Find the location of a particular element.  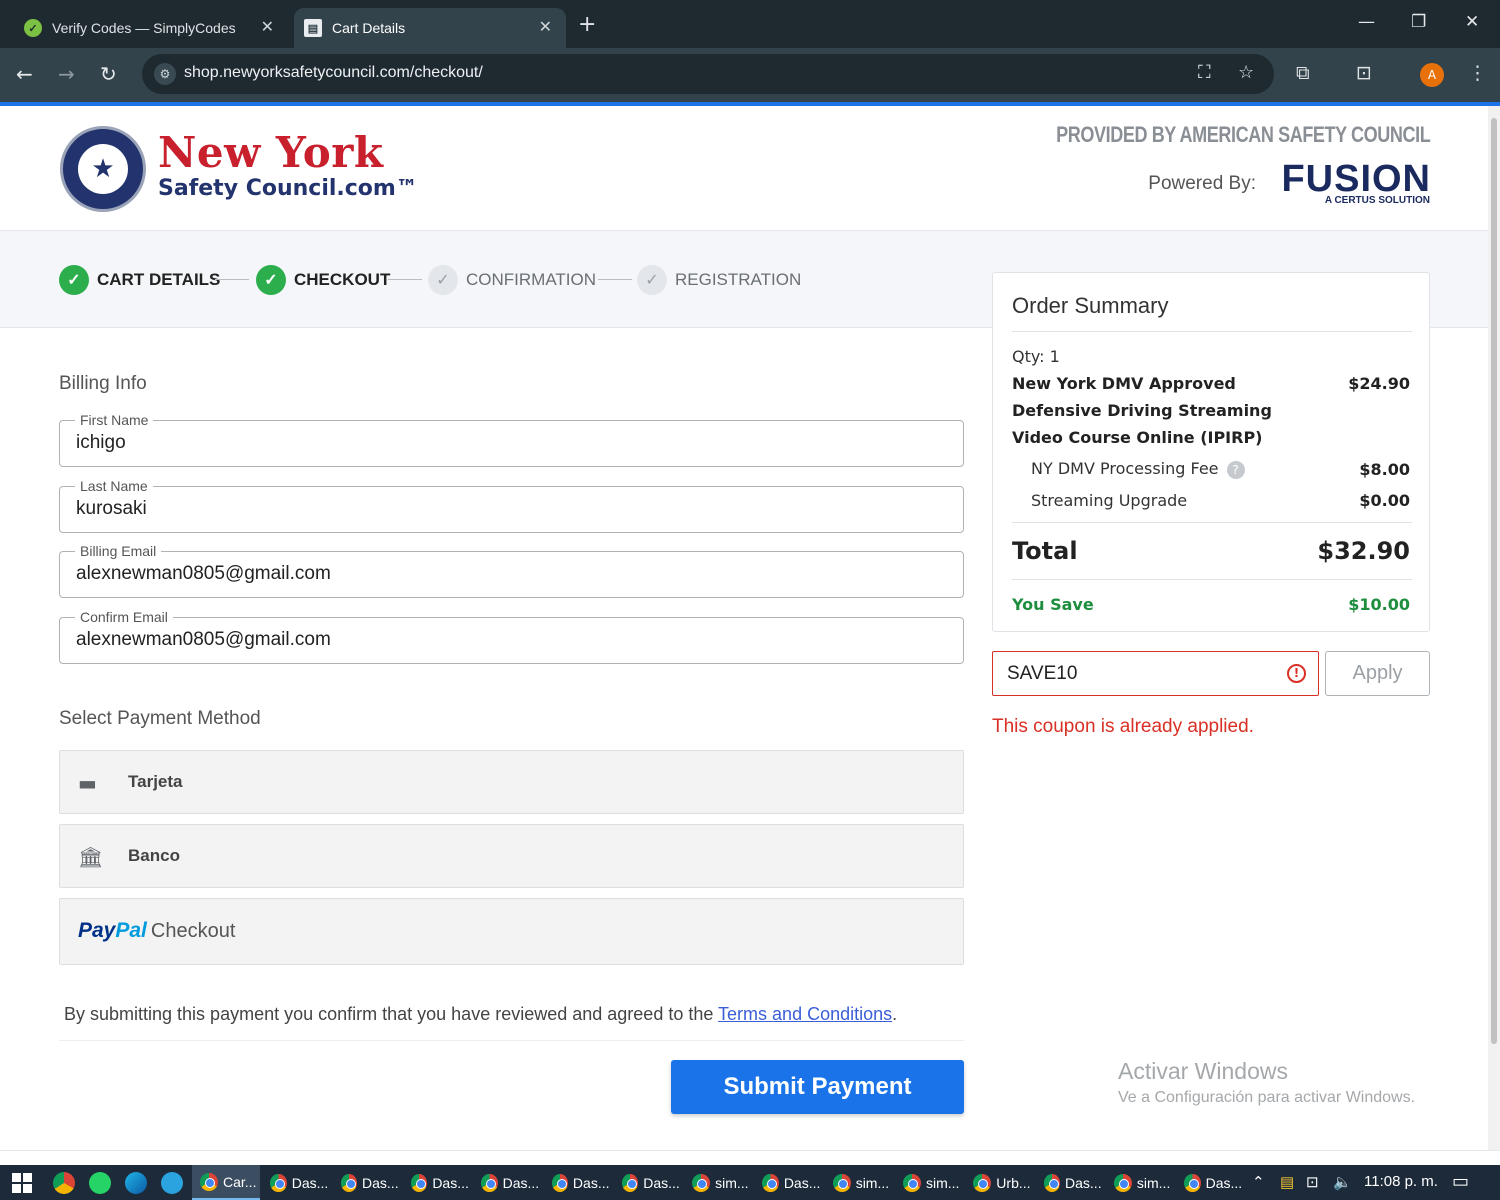

last-name-value: kurosaki is located at coordinates (111, 509).